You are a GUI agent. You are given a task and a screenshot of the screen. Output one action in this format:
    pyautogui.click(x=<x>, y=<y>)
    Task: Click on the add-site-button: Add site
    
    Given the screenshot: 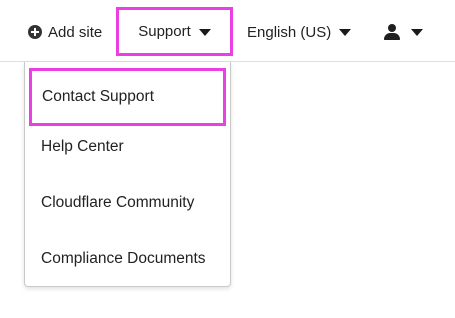 What is the action you would take?
    pyautogui.click(x=65, y=32)
    